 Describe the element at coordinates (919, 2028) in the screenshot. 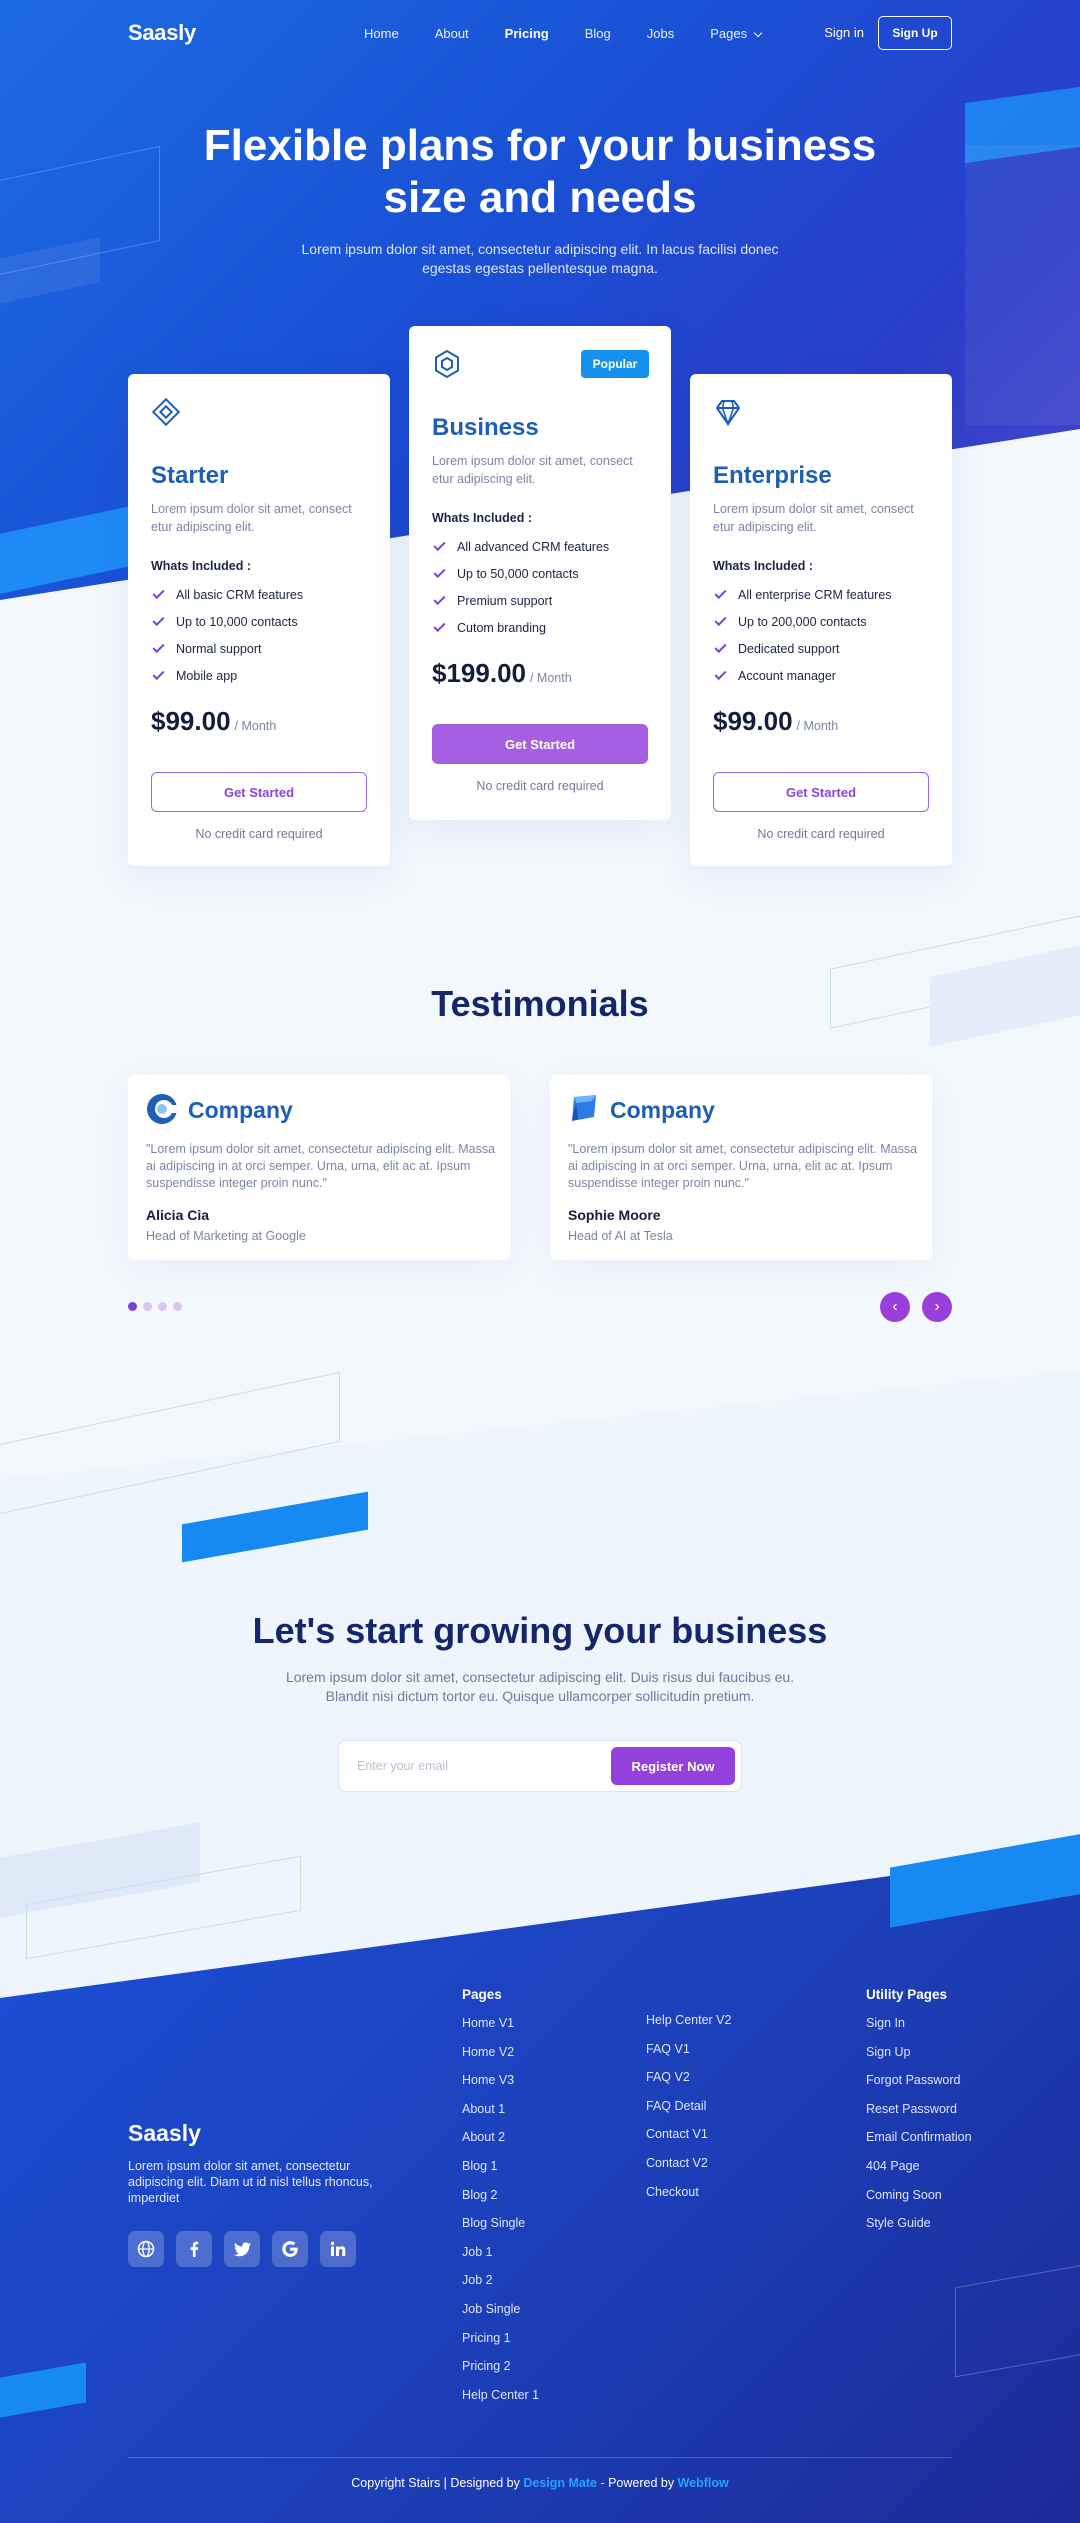

I see `footer-link: Sign In` at that location.